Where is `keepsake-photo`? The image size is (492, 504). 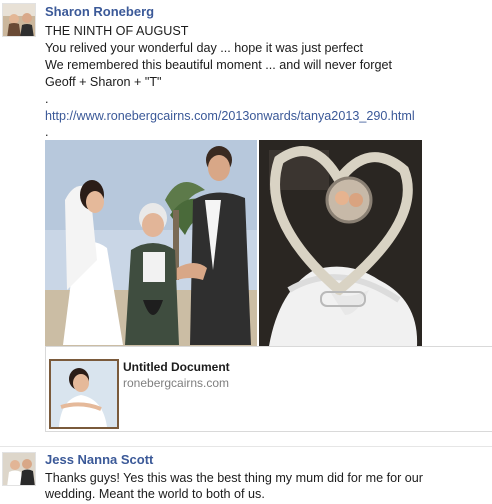 keepsake-photo is located at coordinates (340, 243).